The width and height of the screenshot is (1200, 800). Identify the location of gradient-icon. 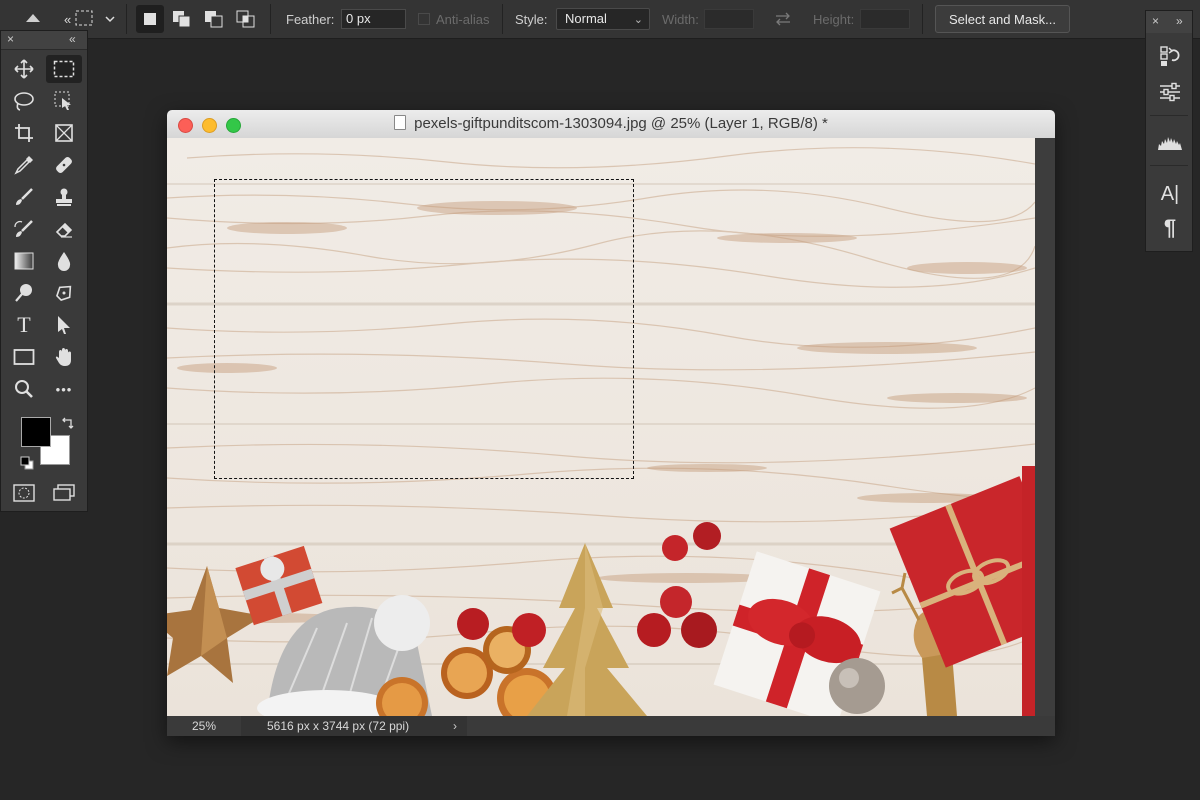
(24, 261).